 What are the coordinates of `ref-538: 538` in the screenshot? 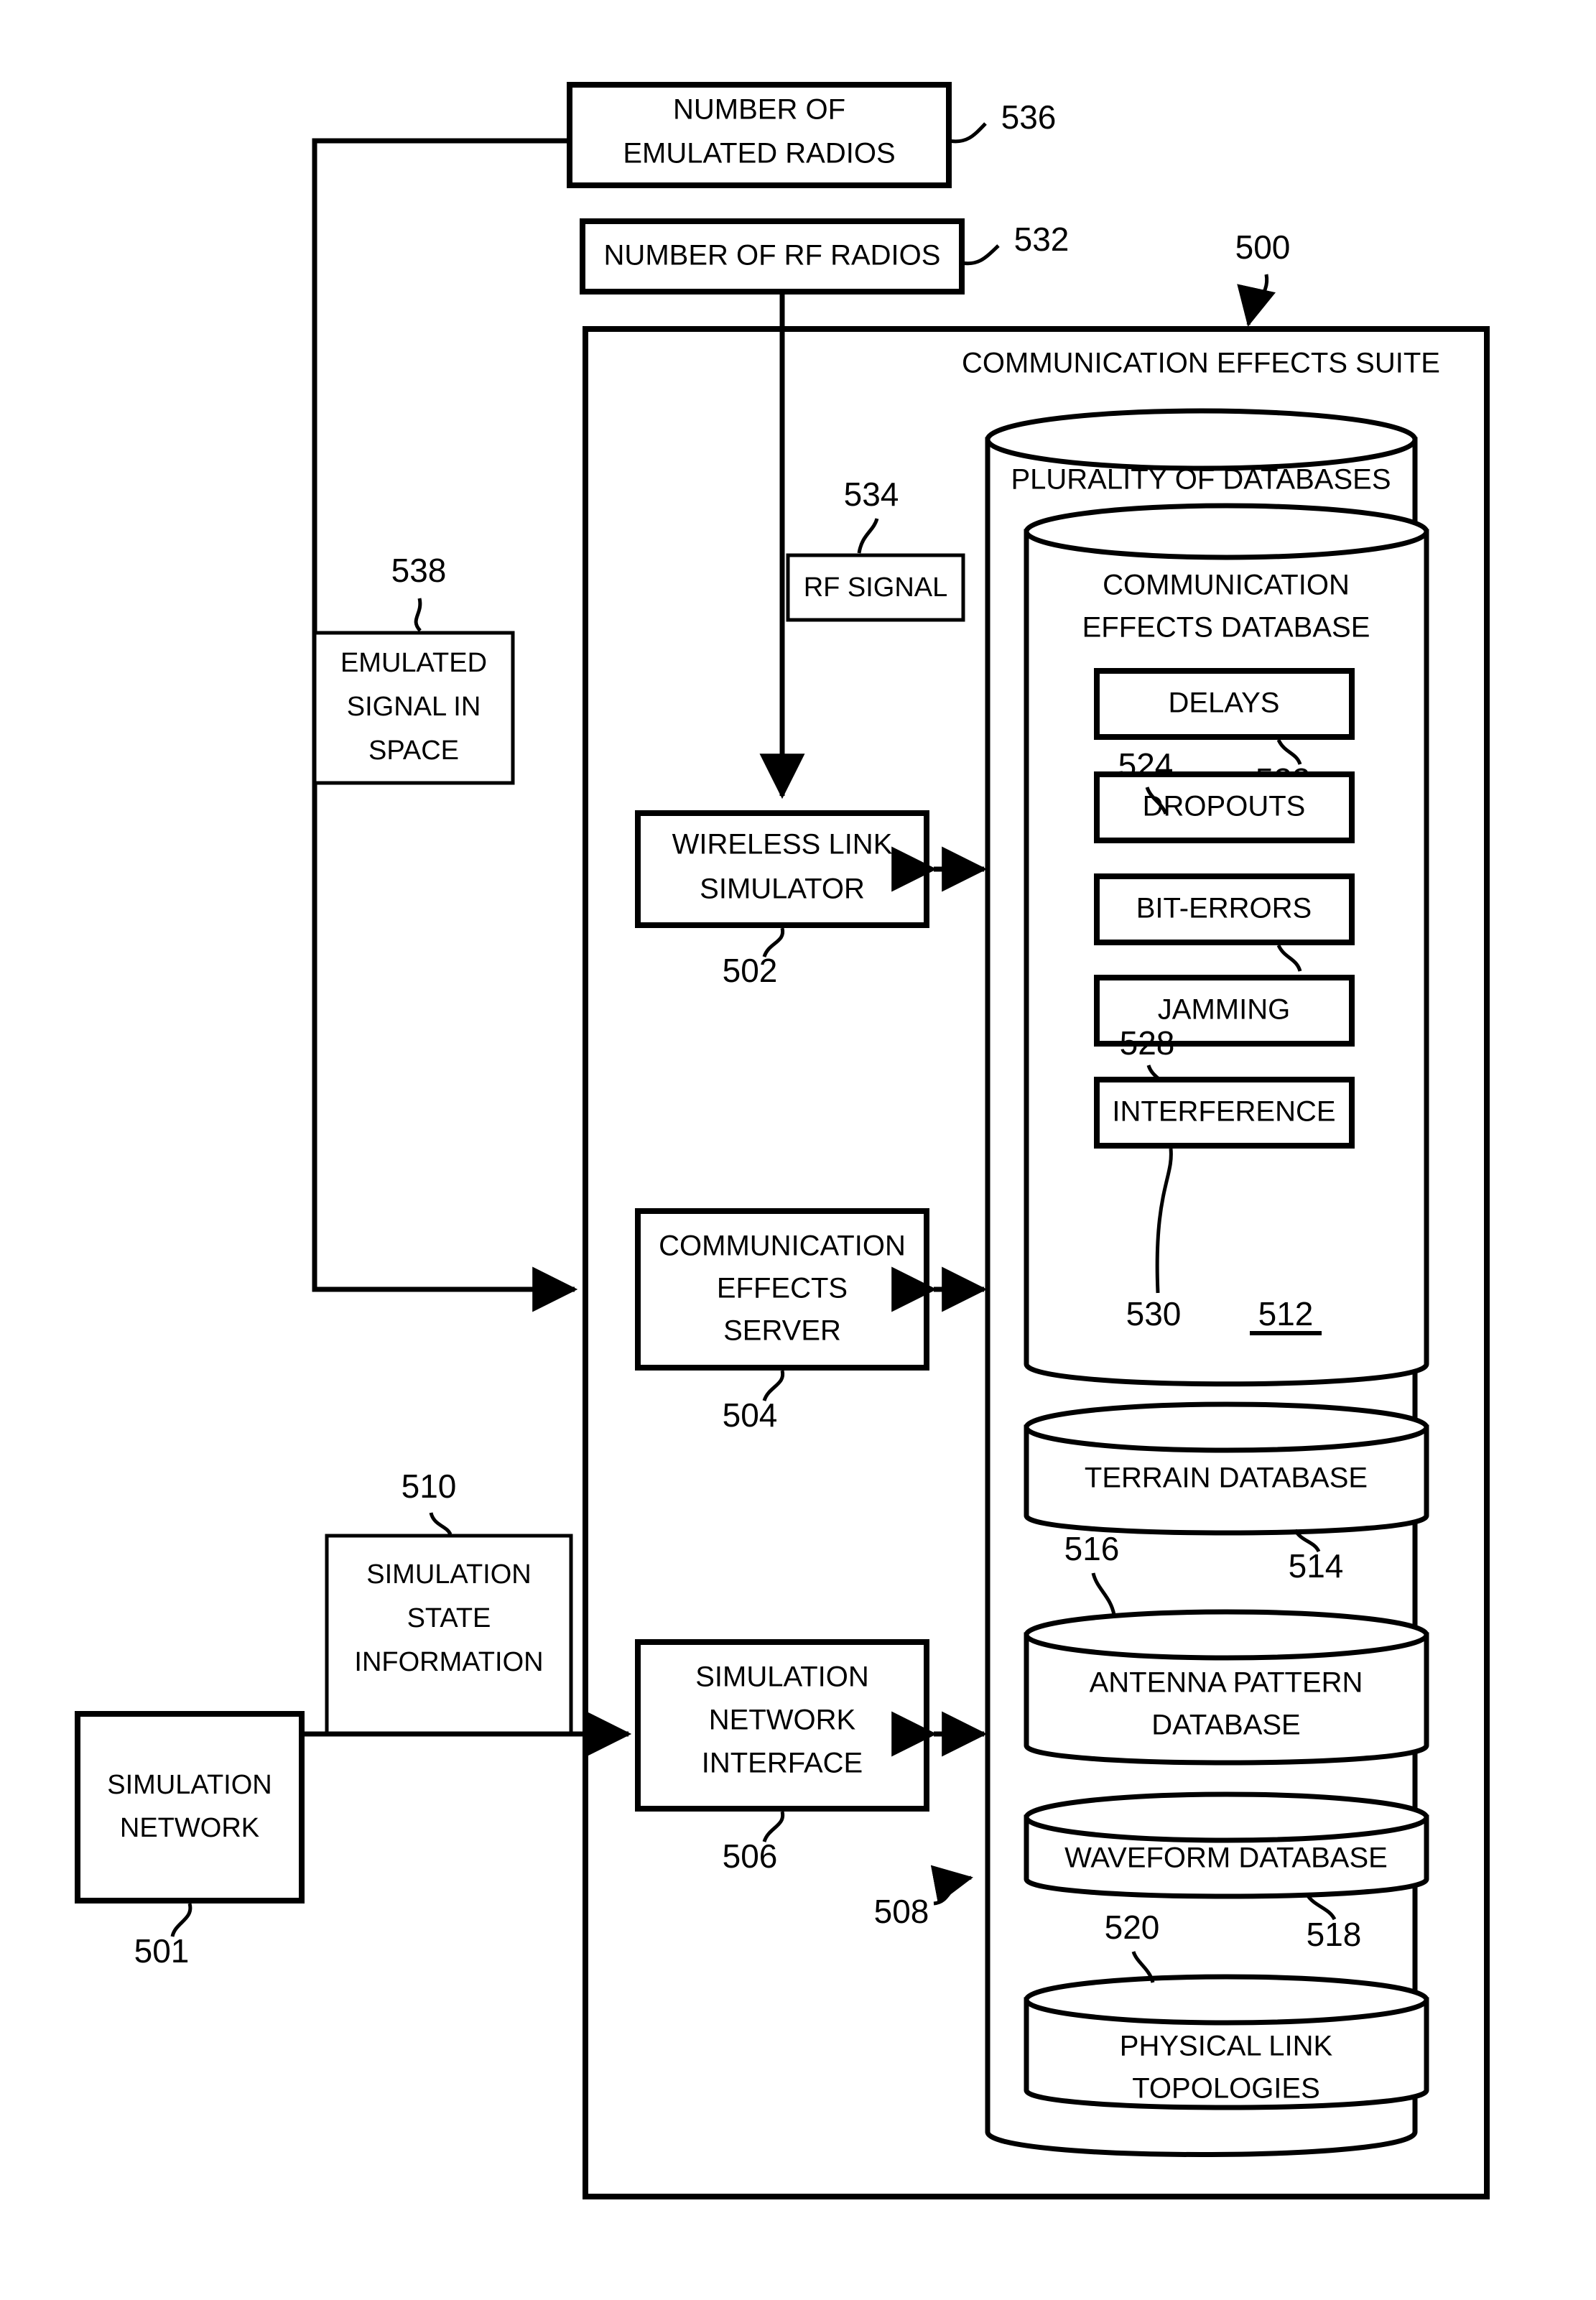 It's located at (419, 570).